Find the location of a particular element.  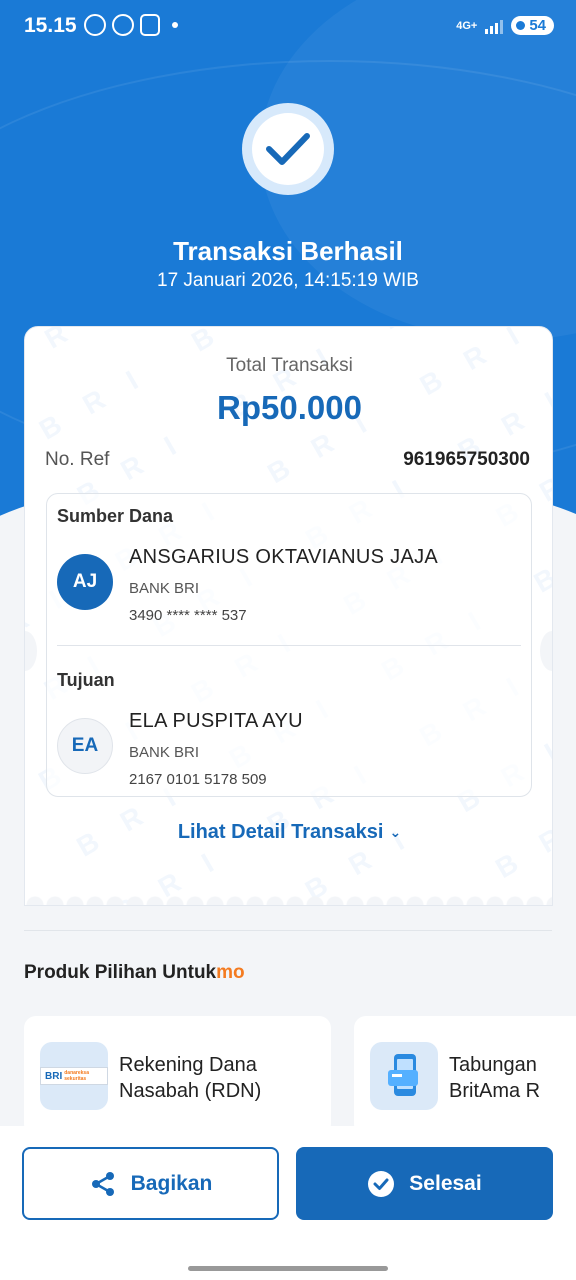

product-card-britama: Tabungan BritAma R is located at coordinates (465, 1076).